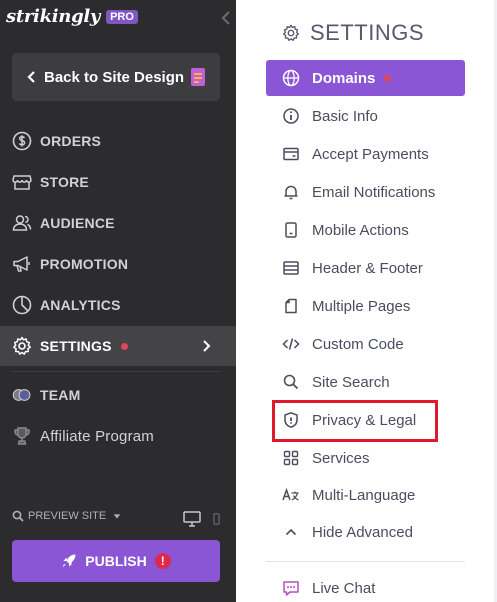 This screenshot has width=497, height=602. I want to click on settings-item-label: Live Chat, so click(344, 588).